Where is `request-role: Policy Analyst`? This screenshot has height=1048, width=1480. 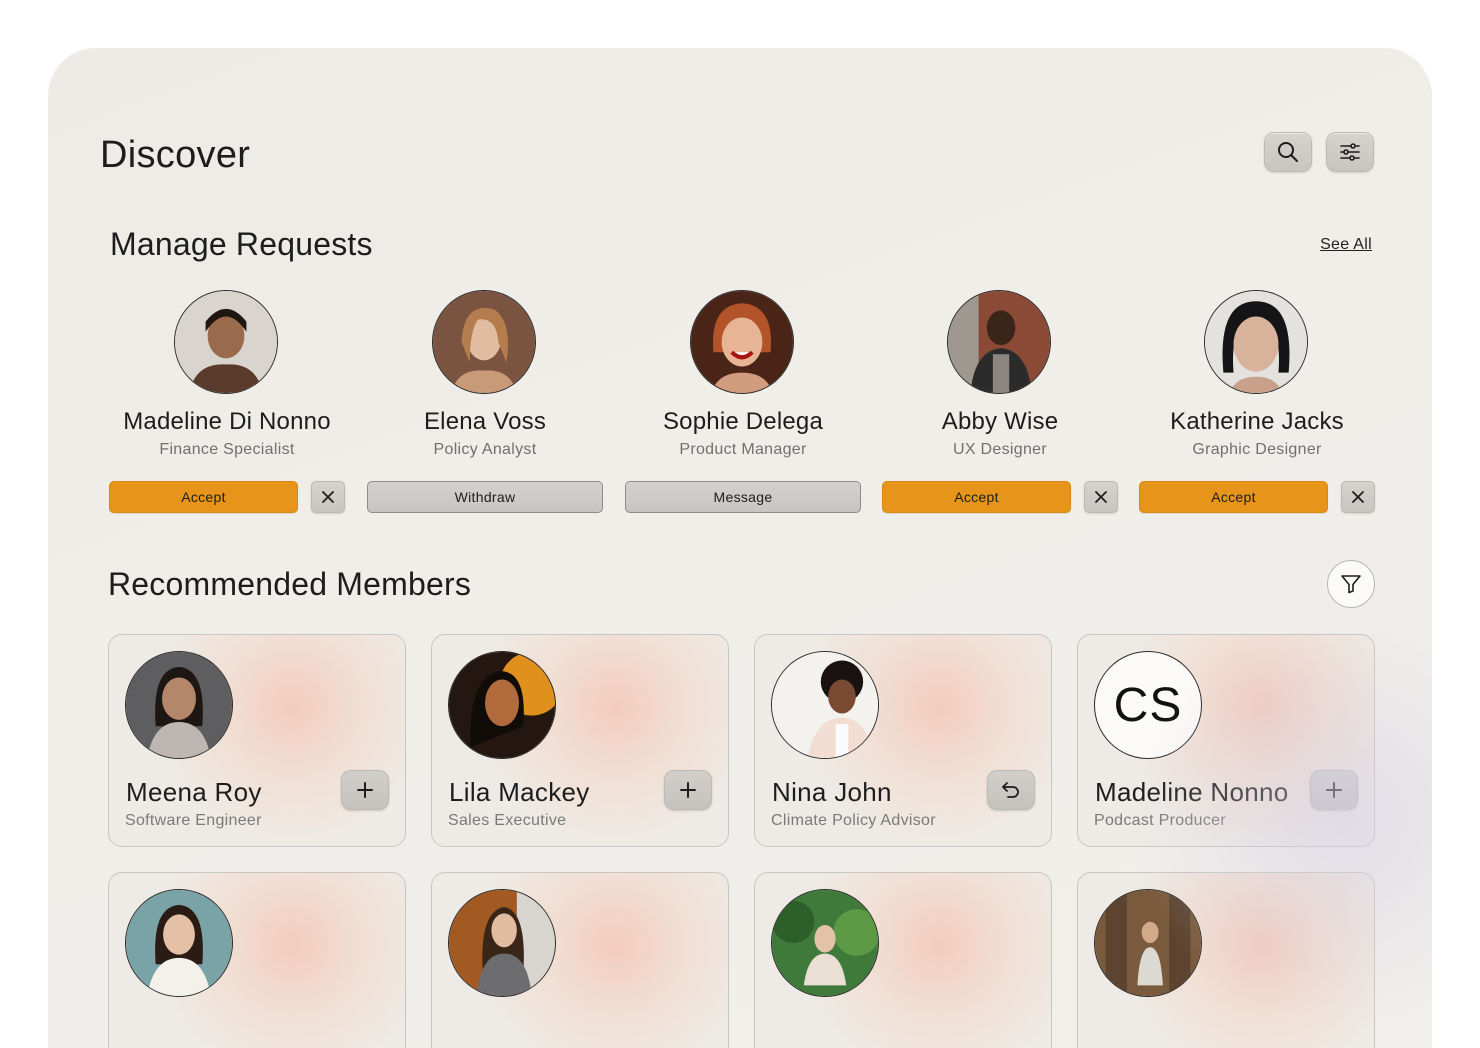
request-role: Policy Analyst is located at coordinates (485, 449).